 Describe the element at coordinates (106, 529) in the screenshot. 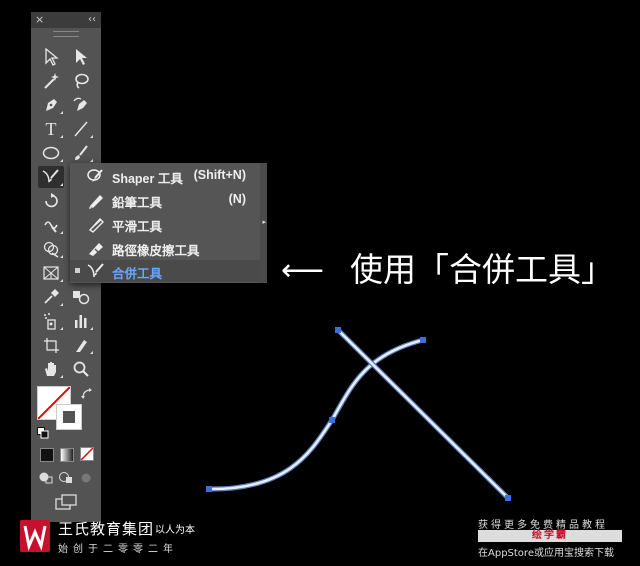

I see `brand-name: 王氏教育集团` at that location.